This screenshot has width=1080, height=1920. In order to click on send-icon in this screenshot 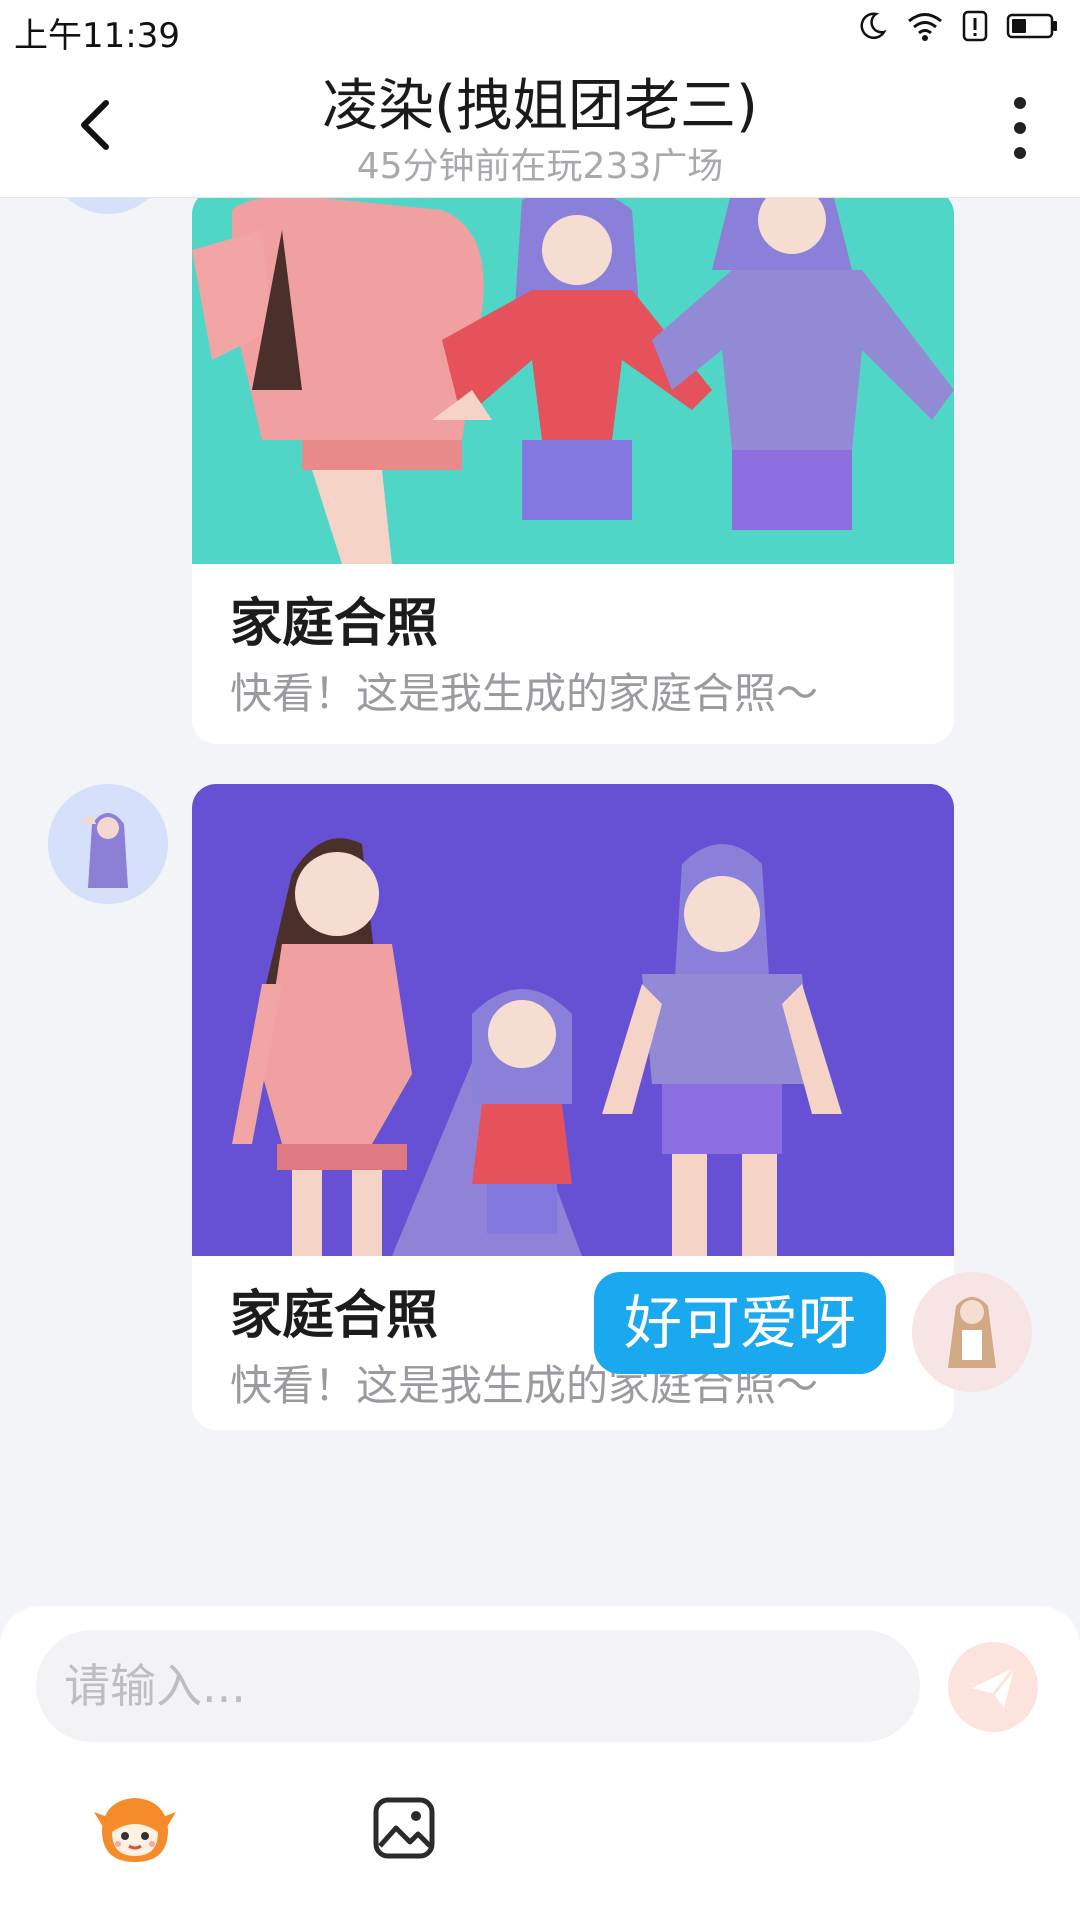, I will do `click(994, 1687)`.